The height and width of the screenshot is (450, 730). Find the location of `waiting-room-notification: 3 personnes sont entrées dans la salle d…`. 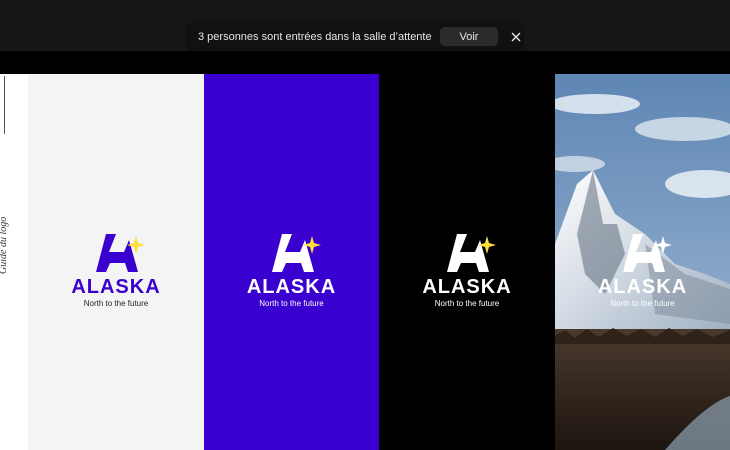

waiting-room-notification: 3 personnes sont entrées dans la salle d… is located at coordinates (355, 36).